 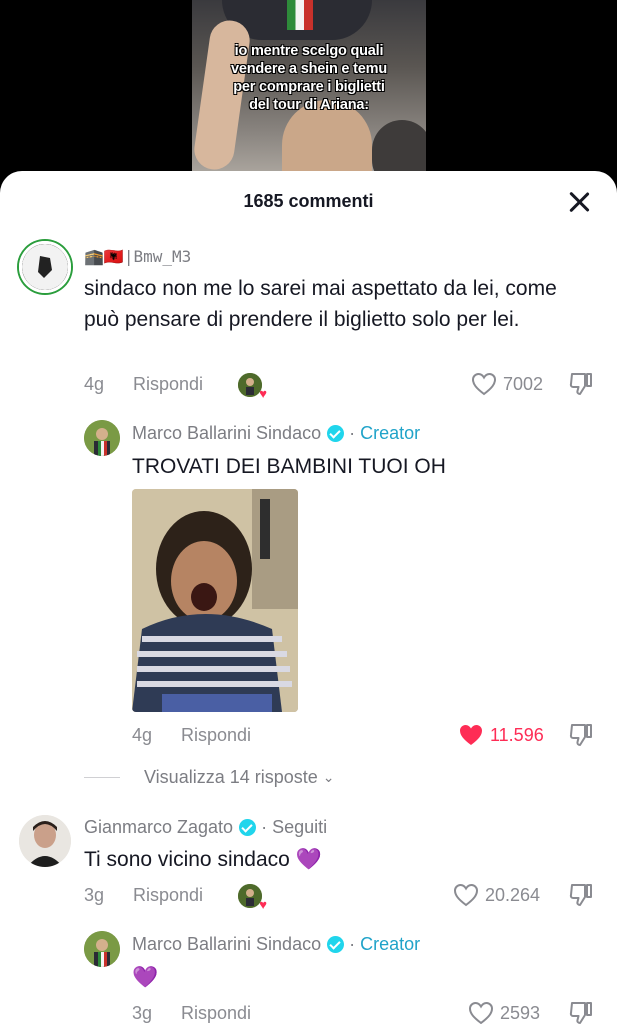 I want to click on reply-time: 4g, so click(x=142, y=735).